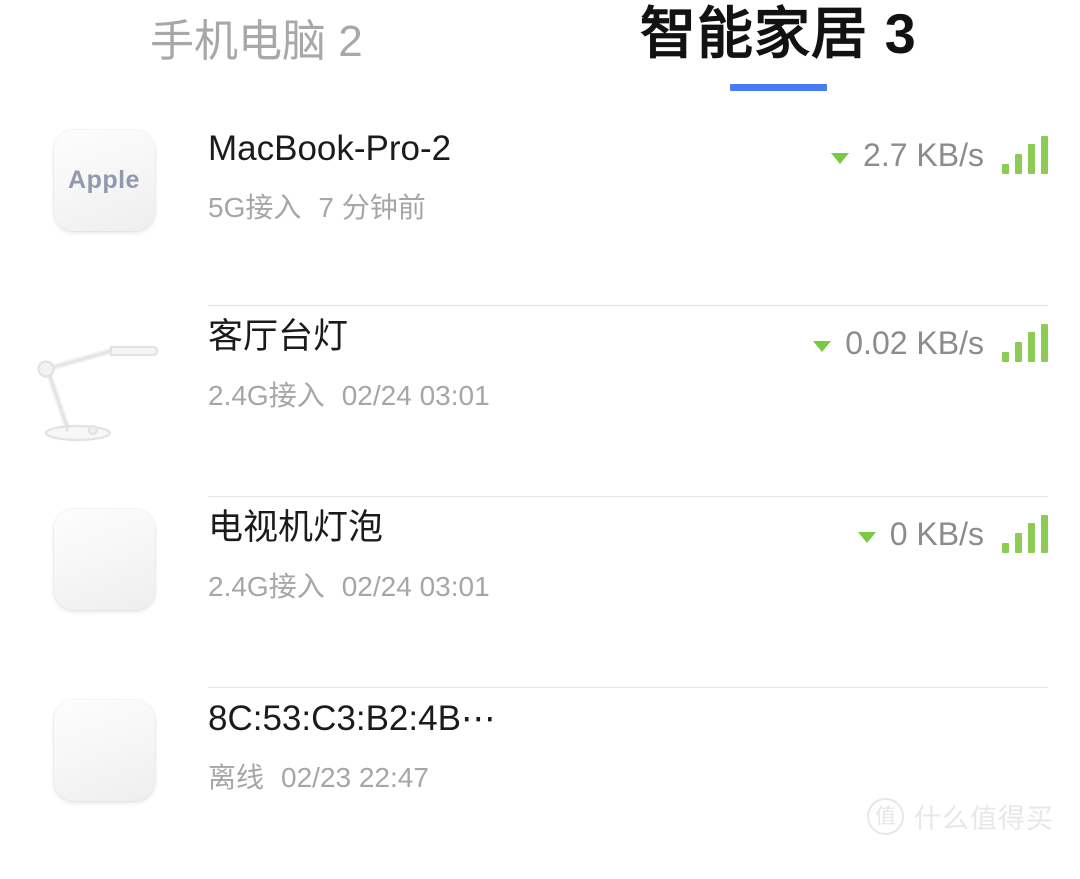  I want to click on tab-smart-home-count: 3, so click(900, 33).